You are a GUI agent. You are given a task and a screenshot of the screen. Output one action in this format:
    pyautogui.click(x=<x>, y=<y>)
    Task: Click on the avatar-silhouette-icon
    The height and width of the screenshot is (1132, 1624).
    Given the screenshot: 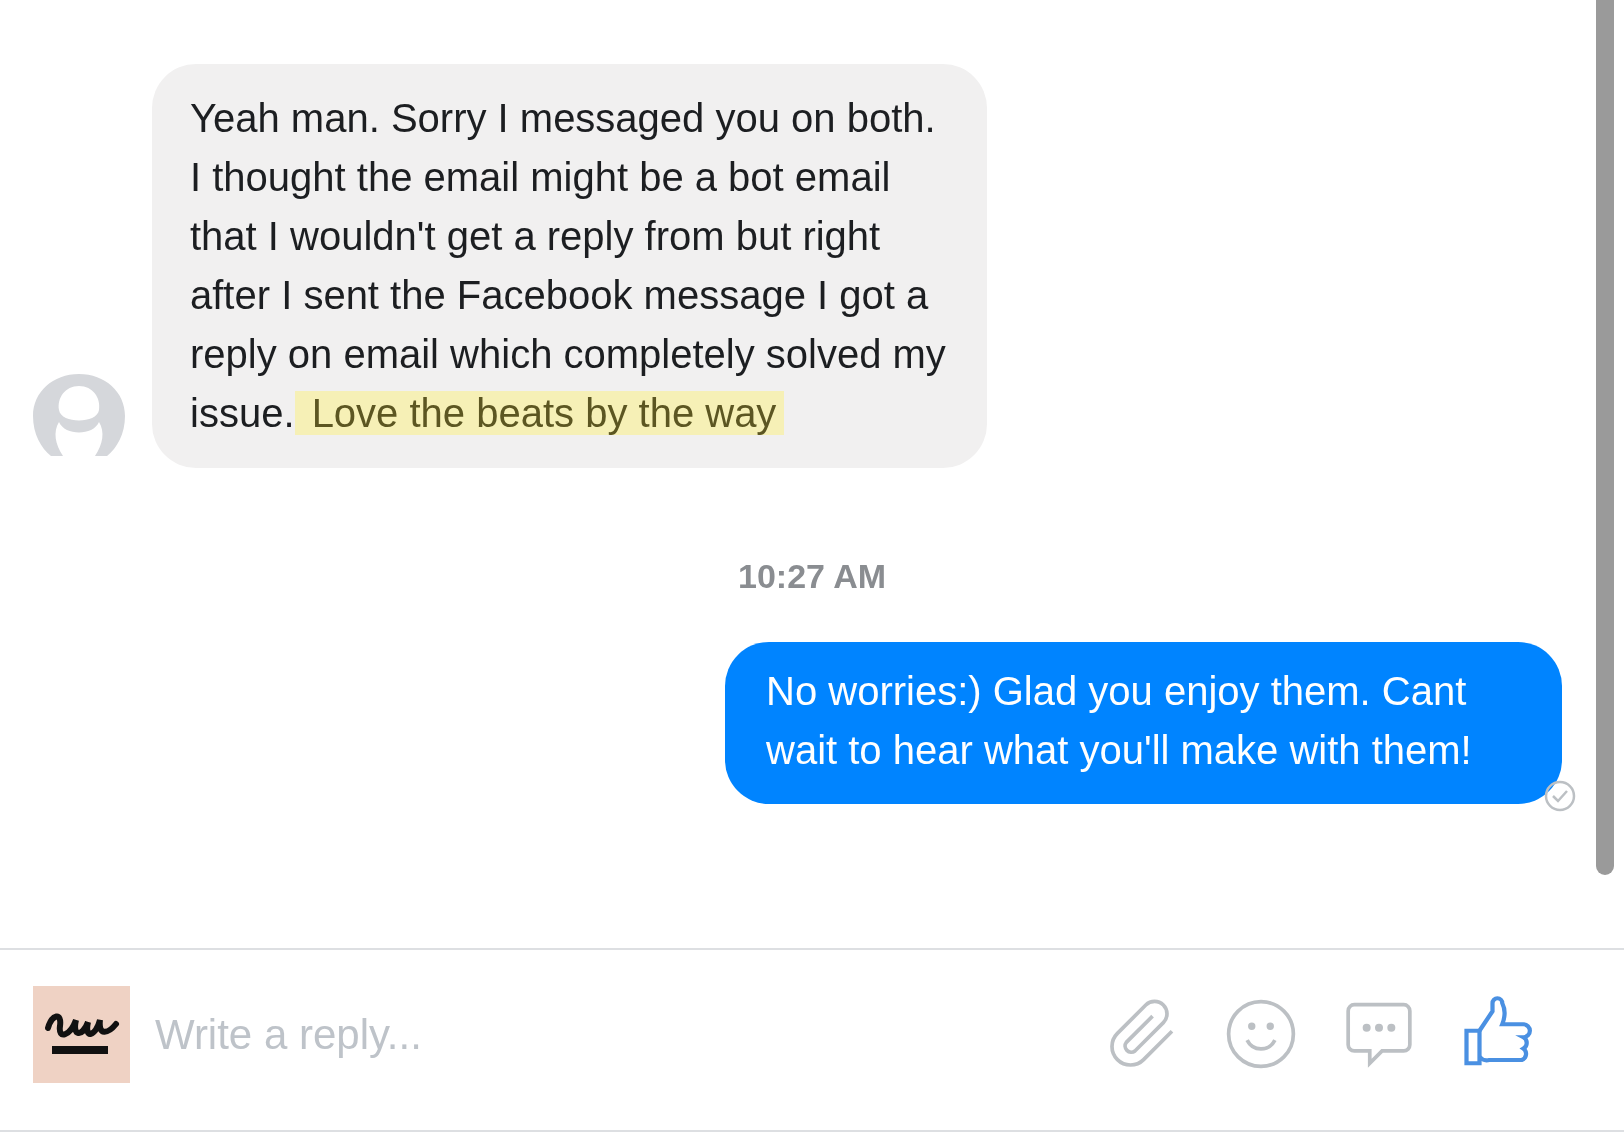 What is the action you would take?
    pyautogui.click(x=79, y=415)
    